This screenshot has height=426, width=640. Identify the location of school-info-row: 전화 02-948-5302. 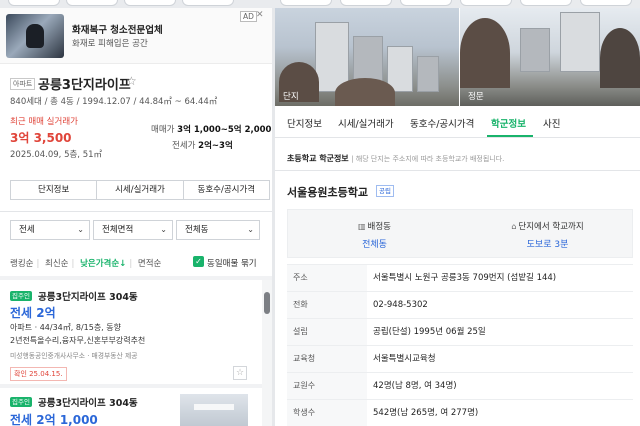
(460, 304).